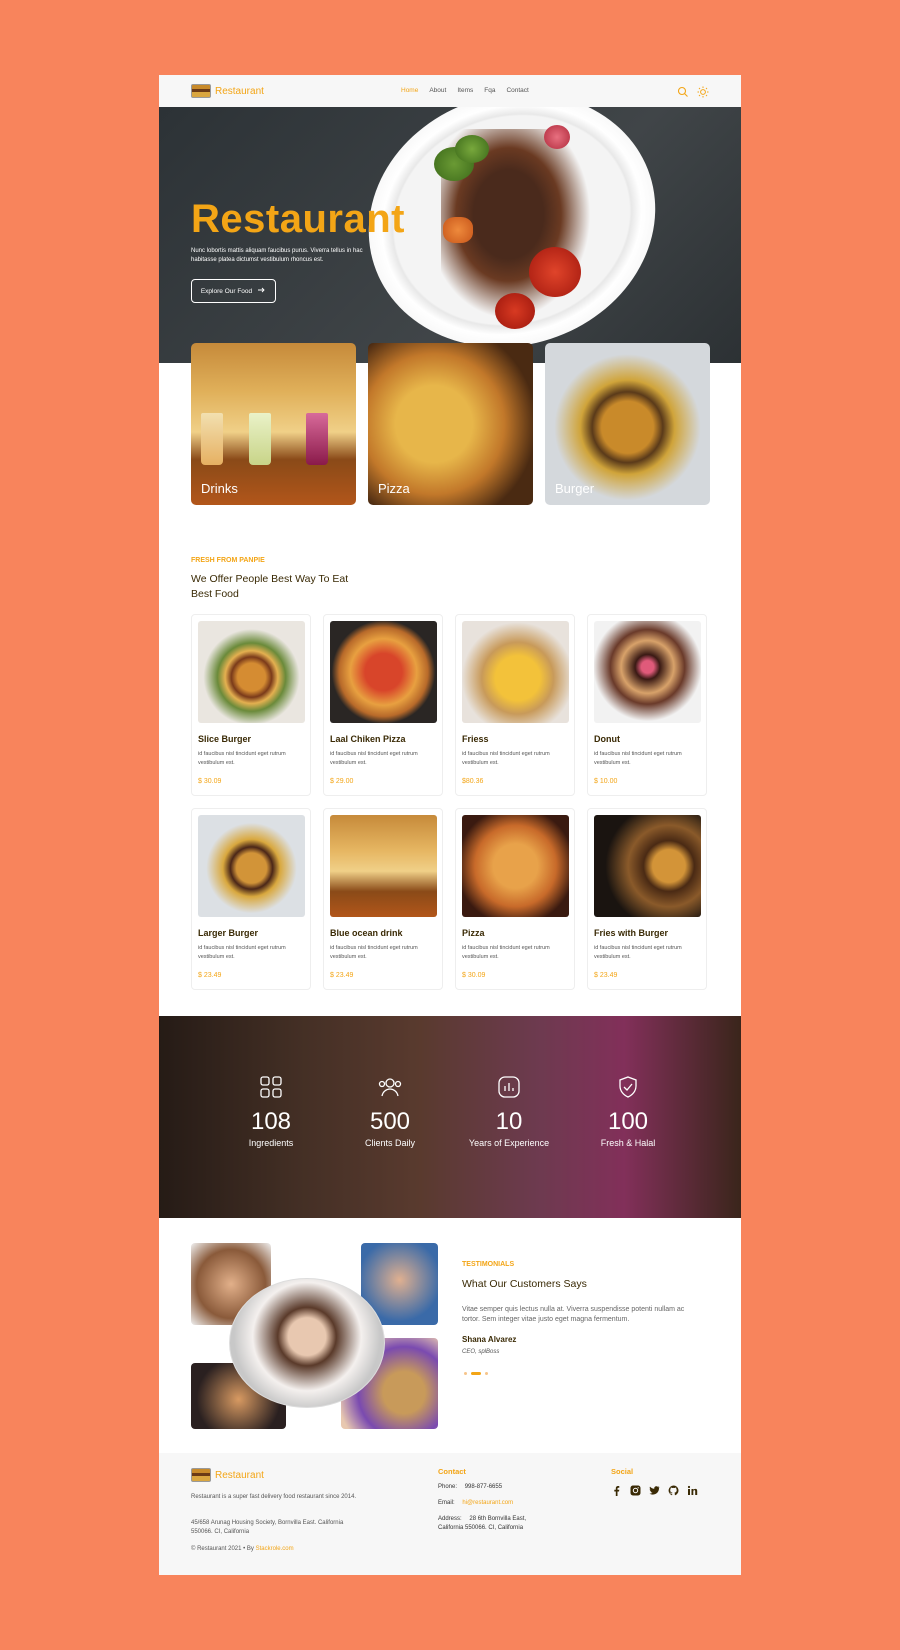 Image resolution: width=900 pixels, height=1650 pixels. Describe the element at coordinates (509, 1121) in the screenshot. I see `stat-value: 10` at that location.